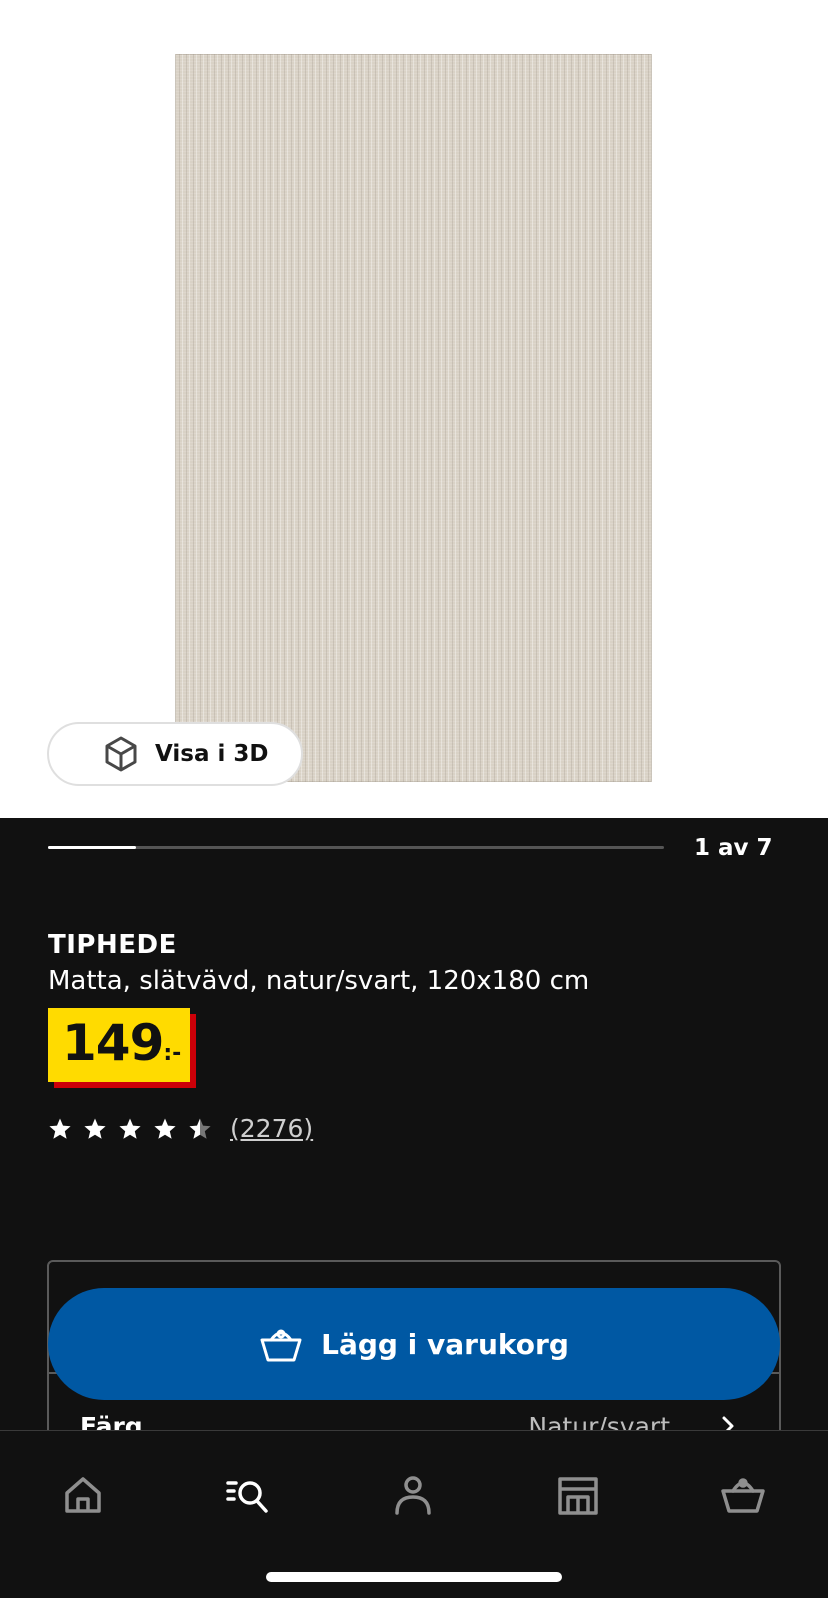 The width and height of the screenshot is (828, 1598). I want to click on basket-icon, so click(281, 1345).